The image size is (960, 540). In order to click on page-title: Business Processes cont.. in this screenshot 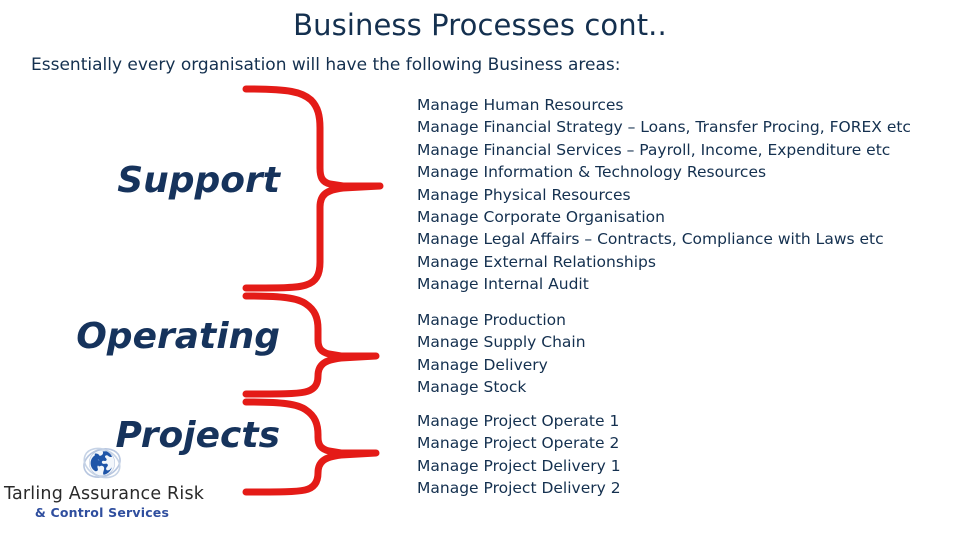, I will do `click(480, 25)`.